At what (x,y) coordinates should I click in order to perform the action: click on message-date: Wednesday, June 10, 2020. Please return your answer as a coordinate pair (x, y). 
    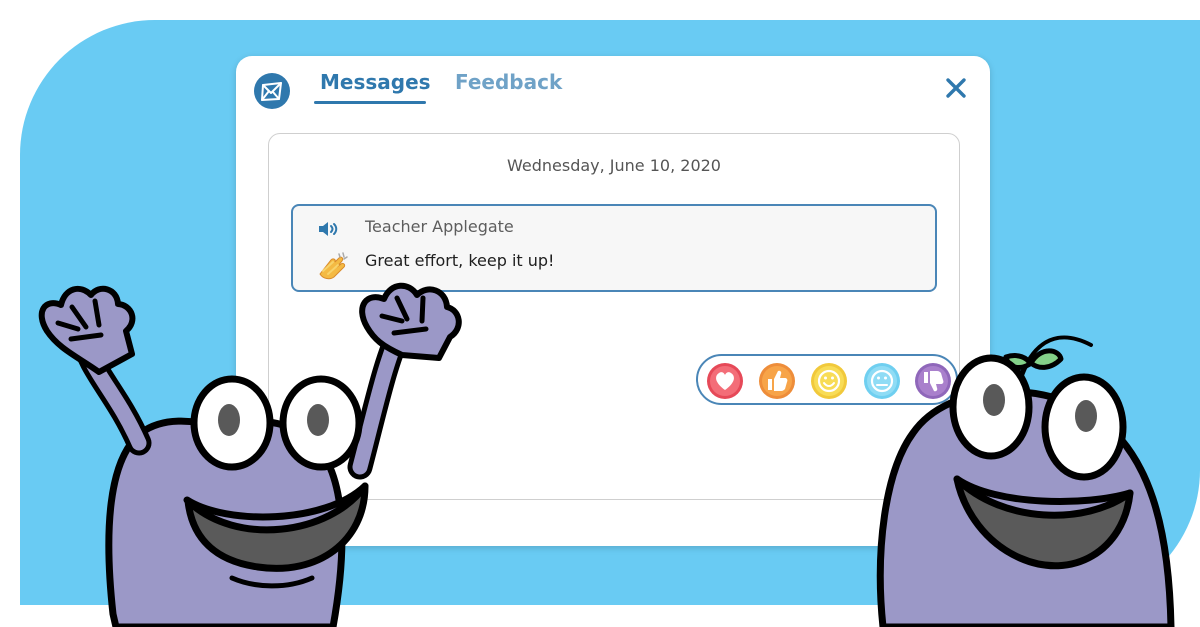
    Looking at the image, I should click on (614, 165).